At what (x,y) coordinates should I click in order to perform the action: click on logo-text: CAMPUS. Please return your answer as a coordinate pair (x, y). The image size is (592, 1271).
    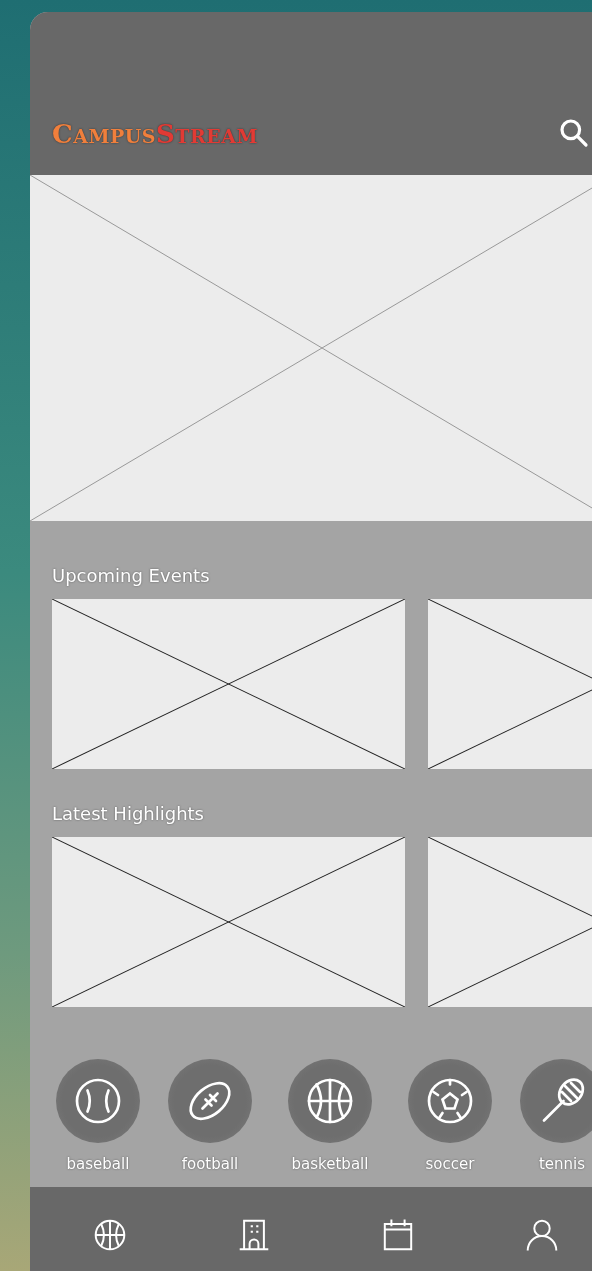
    Looking at the image, I should click on (104, 134).